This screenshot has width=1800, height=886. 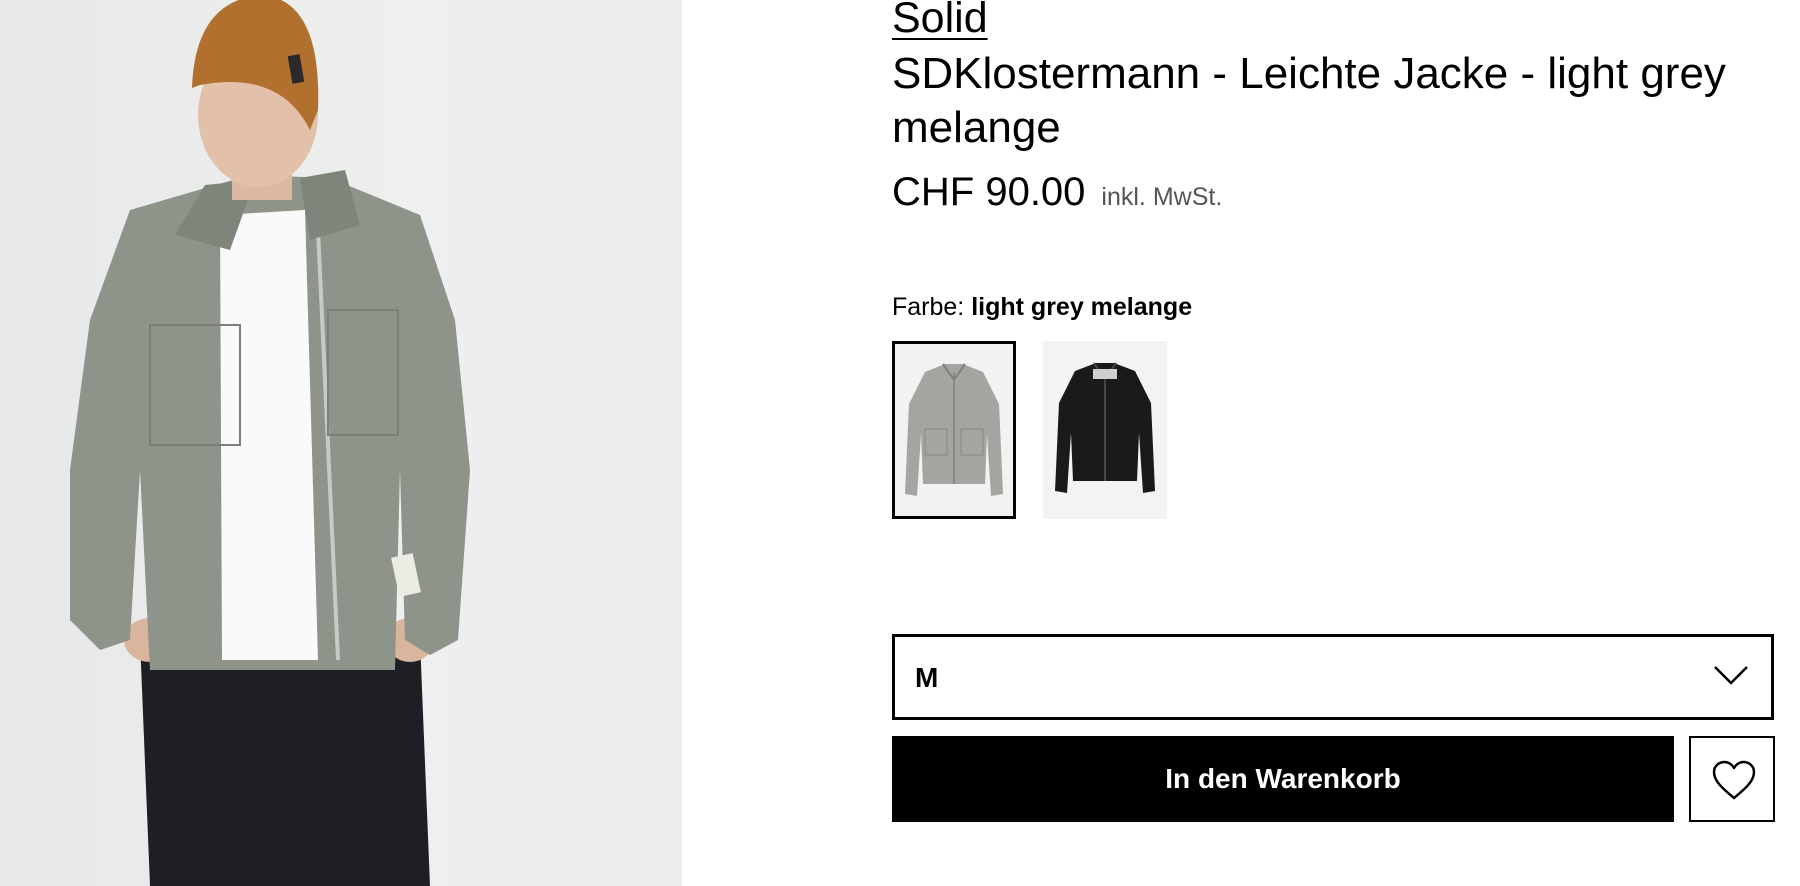 I want to click on color-swatch-black, so click(x=1105, y=430).